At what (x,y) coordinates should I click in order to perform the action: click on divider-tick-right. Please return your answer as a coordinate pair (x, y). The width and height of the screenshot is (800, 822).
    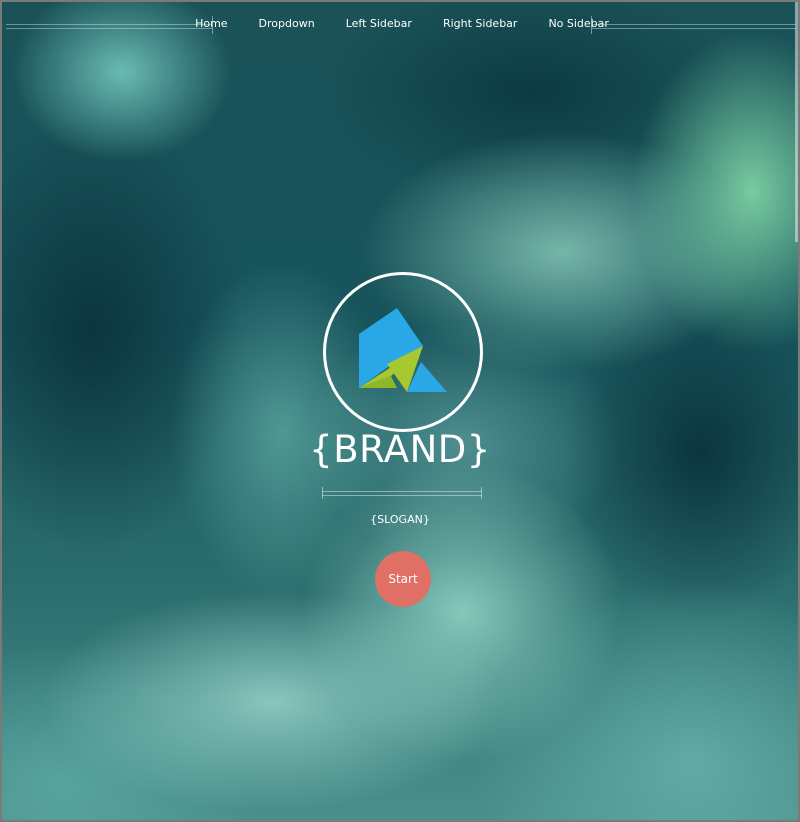
    Looking at the image, I should click on (481, 493).